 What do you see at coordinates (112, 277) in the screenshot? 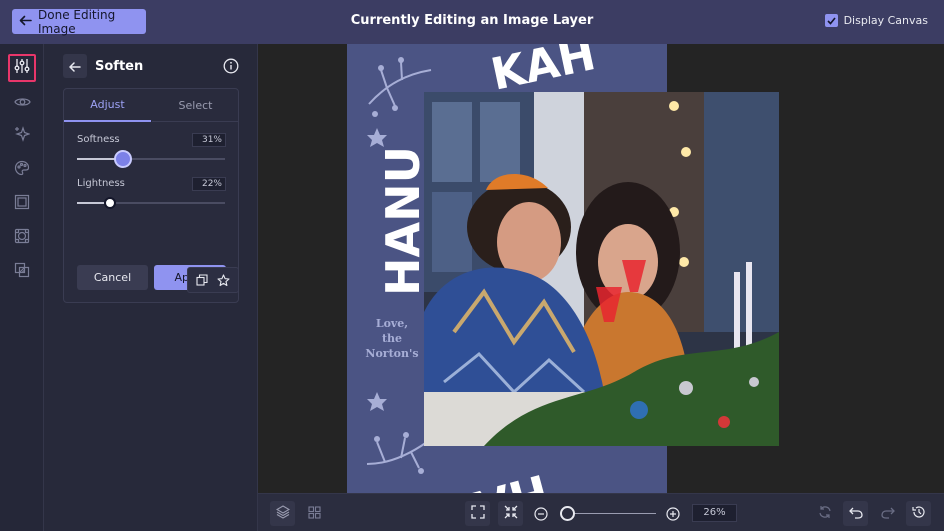
I see `cancel-button: Cancel` at bounding box center [112, 277].